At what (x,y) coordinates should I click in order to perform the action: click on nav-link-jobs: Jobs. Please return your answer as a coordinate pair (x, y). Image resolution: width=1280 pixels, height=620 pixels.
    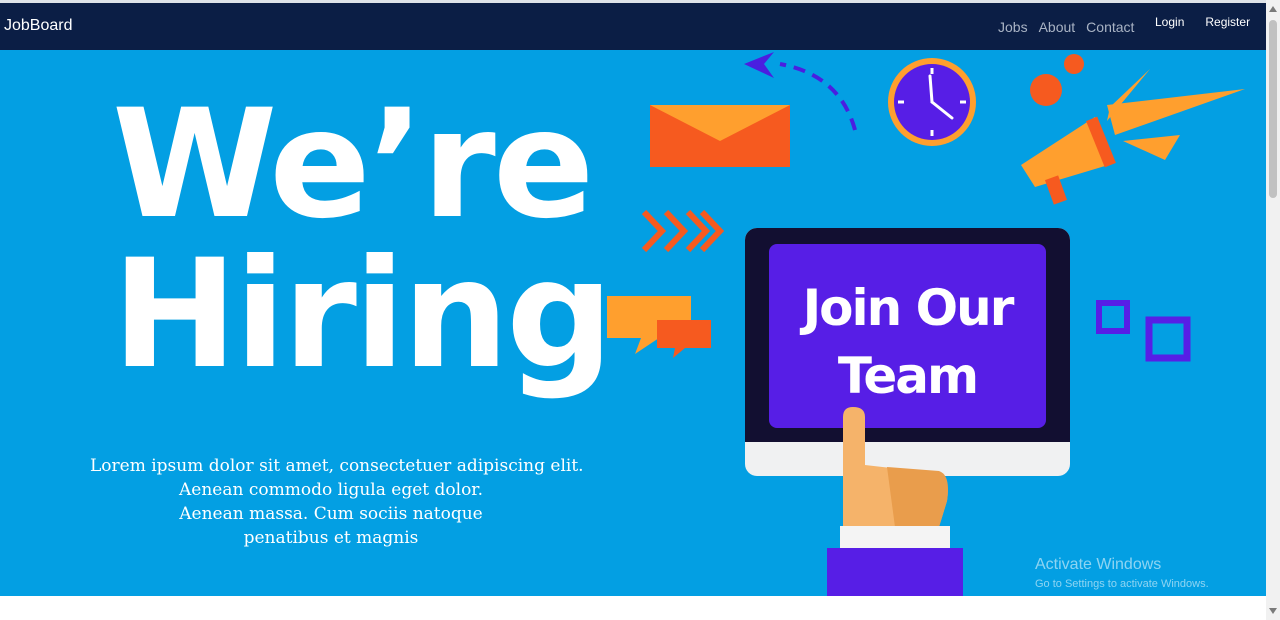
    Looking at the image, I should click on (1013, 27).